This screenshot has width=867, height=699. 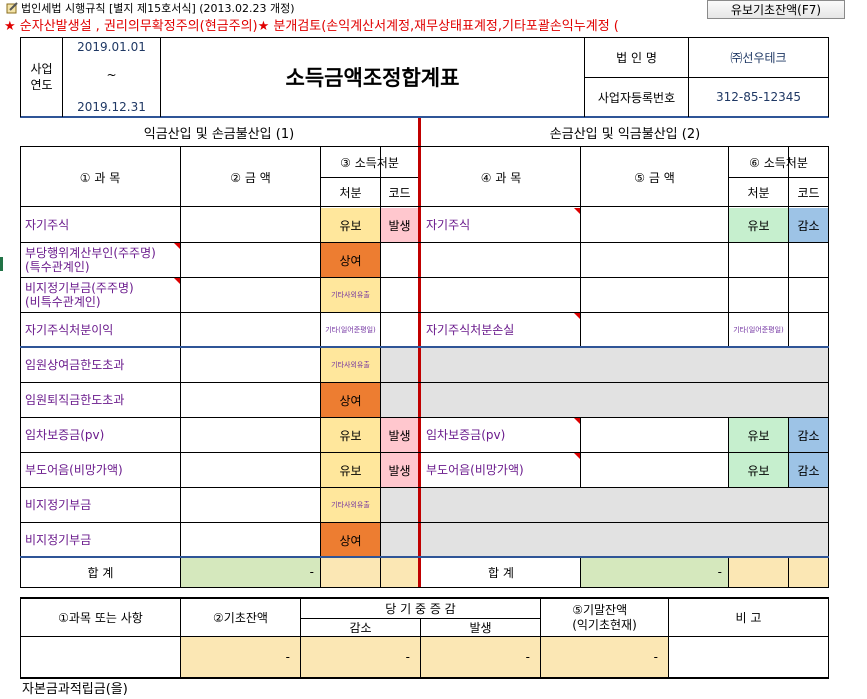 What do you see at coordinates (240, 618) in the screenshot?
I see `lower-col-opening: ②기초잔액` at bounding box center [240, 618].